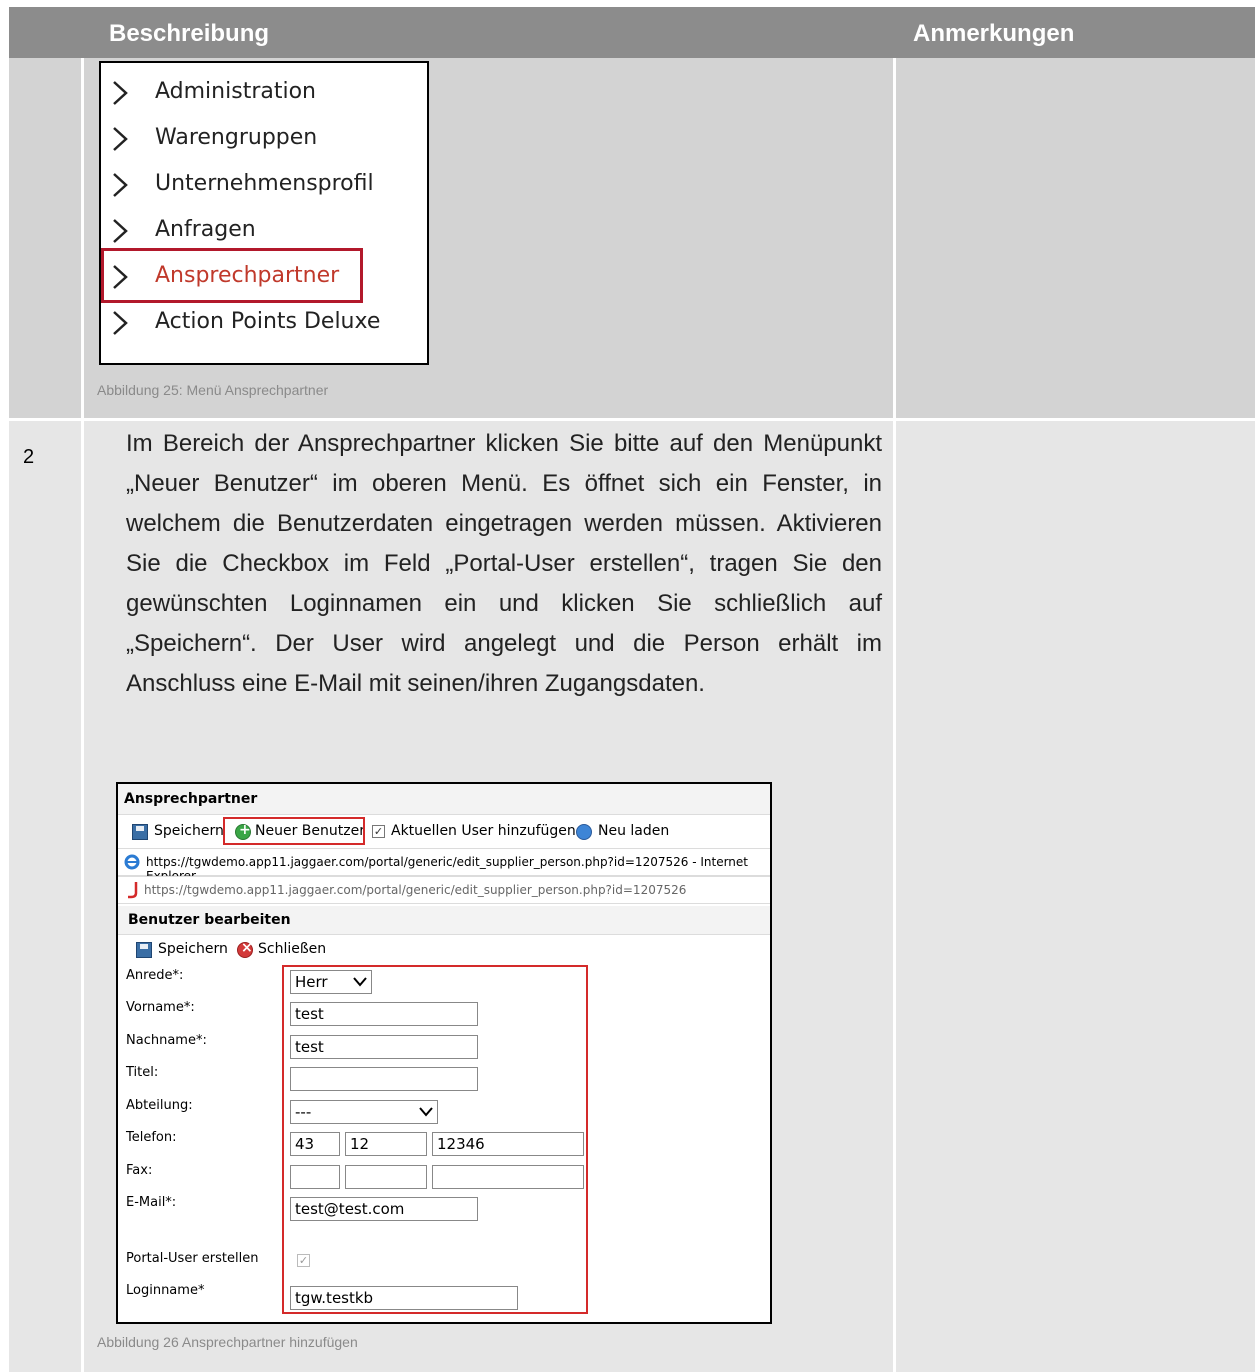 This screenshot has height=1372, width=1255. What do you see at coordinates (209, 920) in the screenshot?
I see `form-title: Benutzer bearbeiten` at bounding box center [209, 920].